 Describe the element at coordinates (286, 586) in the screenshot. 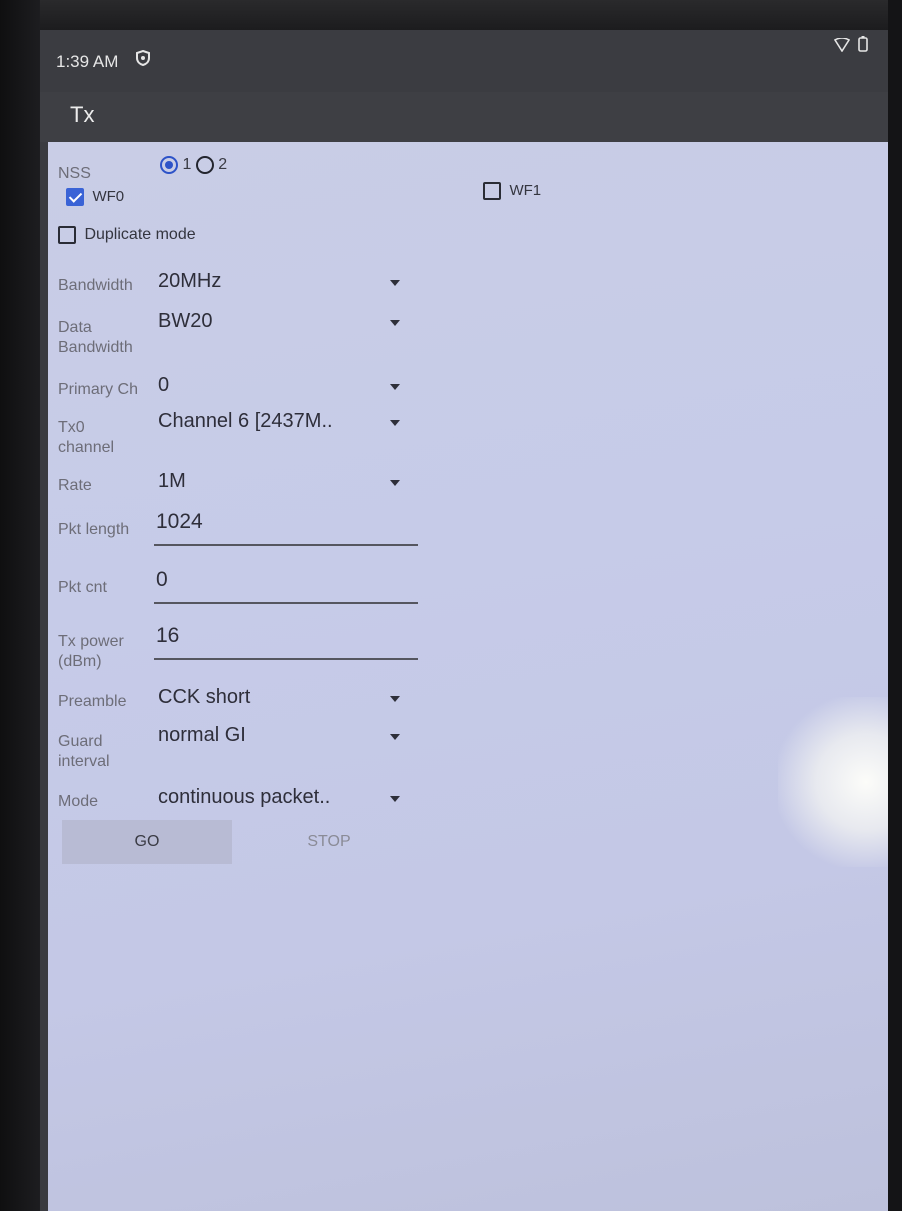

I see `pkt-cnt-input: 0` at that location.